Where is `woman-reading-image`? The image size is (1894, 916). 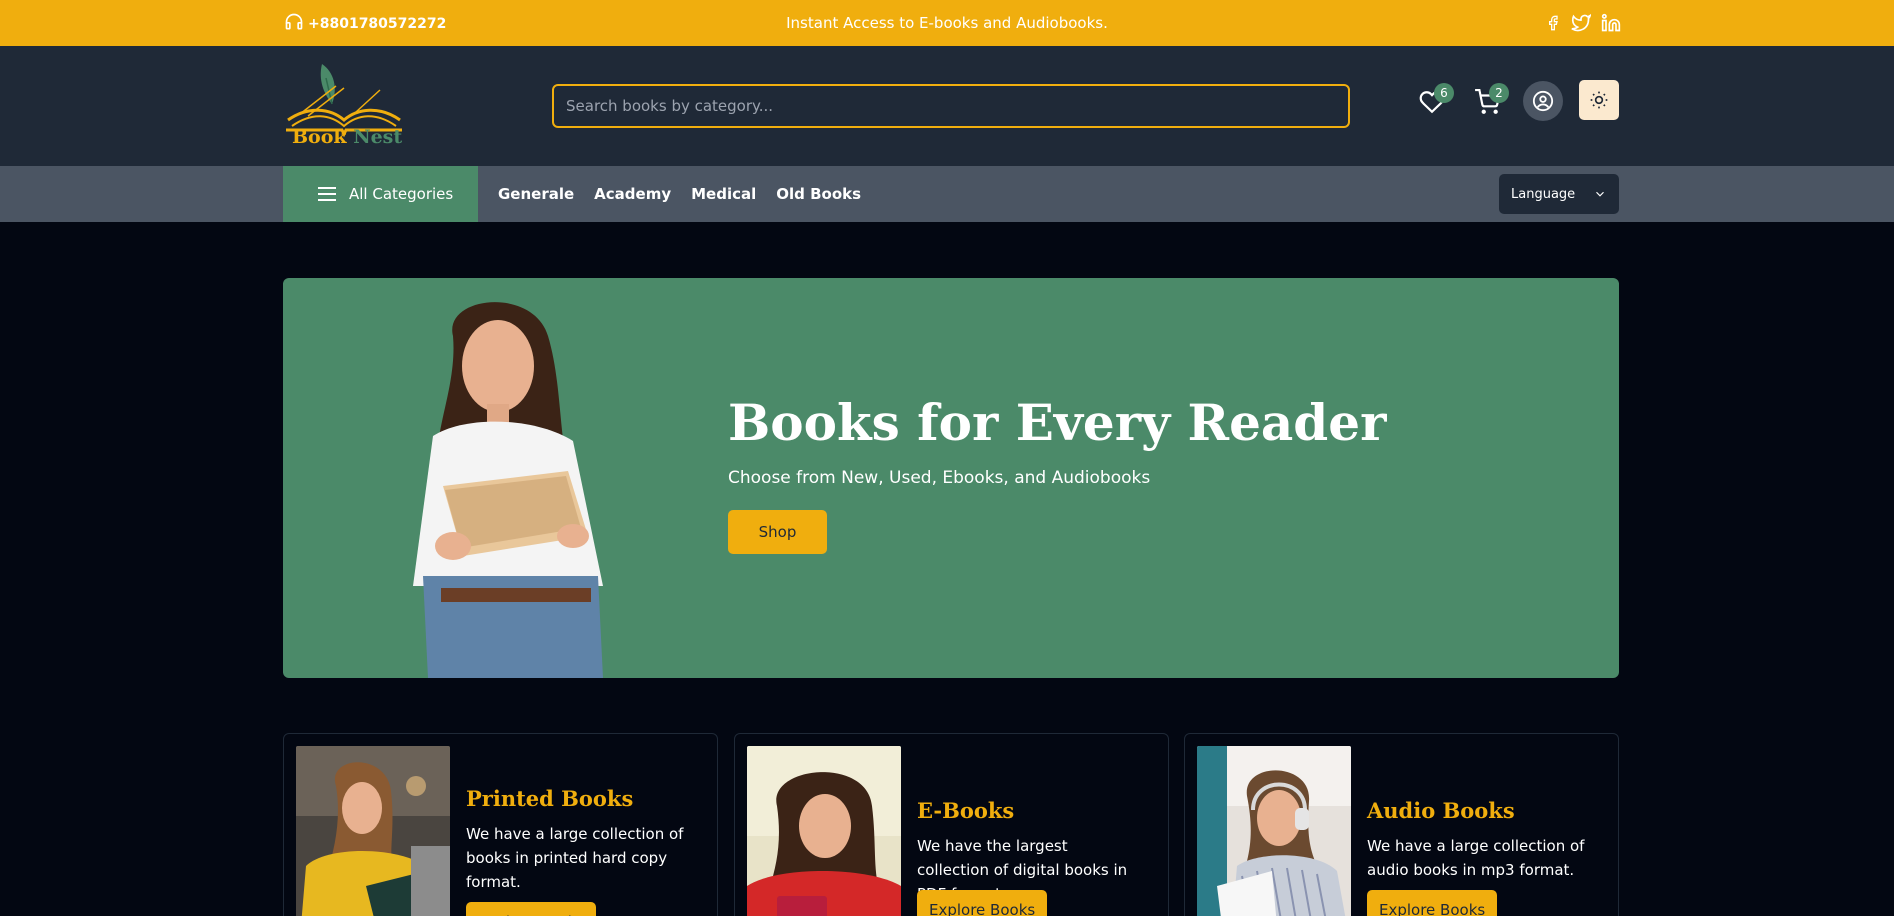 woman-reading-image is located at coordinates (508, 490).